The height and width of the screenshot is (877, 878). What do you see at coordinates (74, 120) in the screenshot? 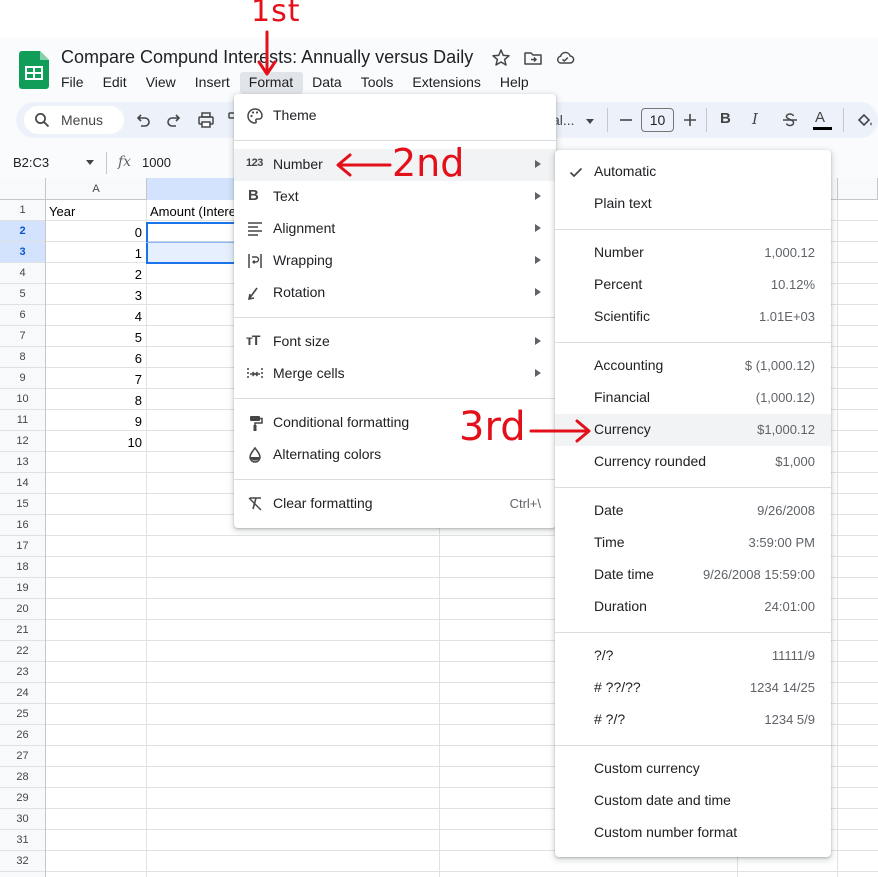
I see `menus-search: Menus` at bounding box center [74, 120].